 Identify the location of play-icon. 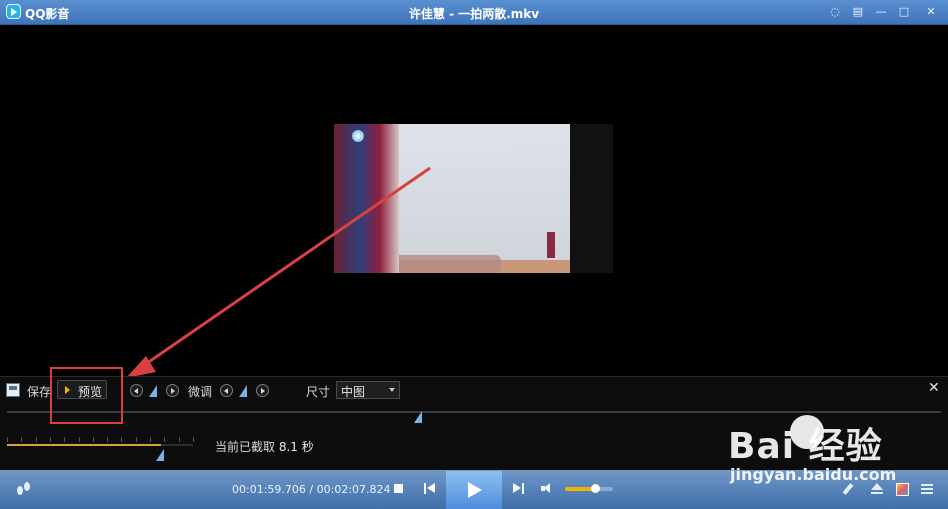
(475, 490).